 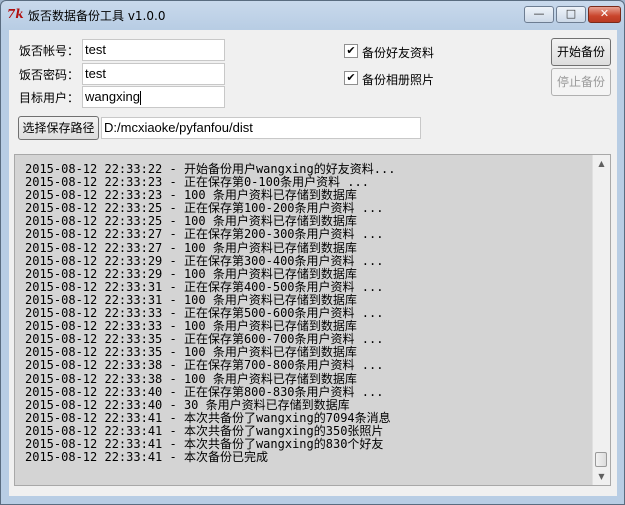 What do you see at coordinates (178, 127) in the screenshot?
I see `save-path-value: D:/mcxiaoke/pyfanfou/dist` at bounding box center [178, 127].